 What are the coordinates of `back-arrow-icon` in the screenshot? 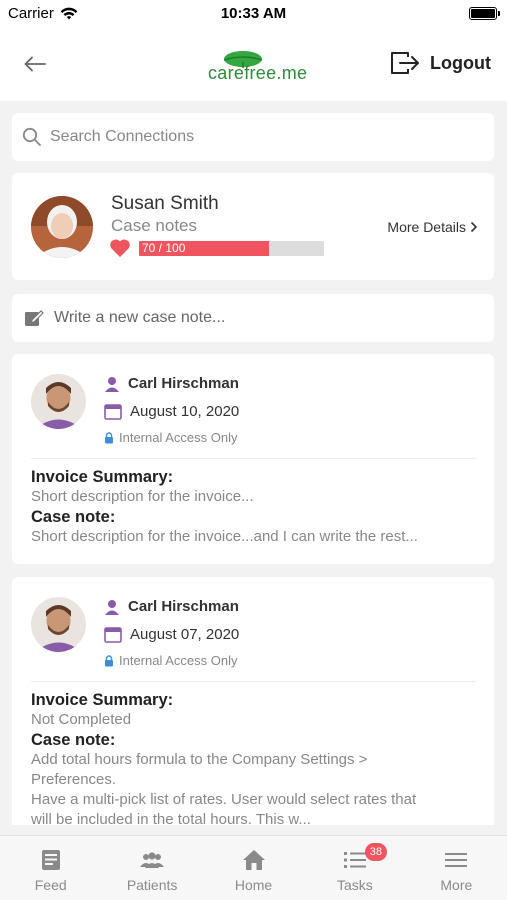 It's located at (35, 64).